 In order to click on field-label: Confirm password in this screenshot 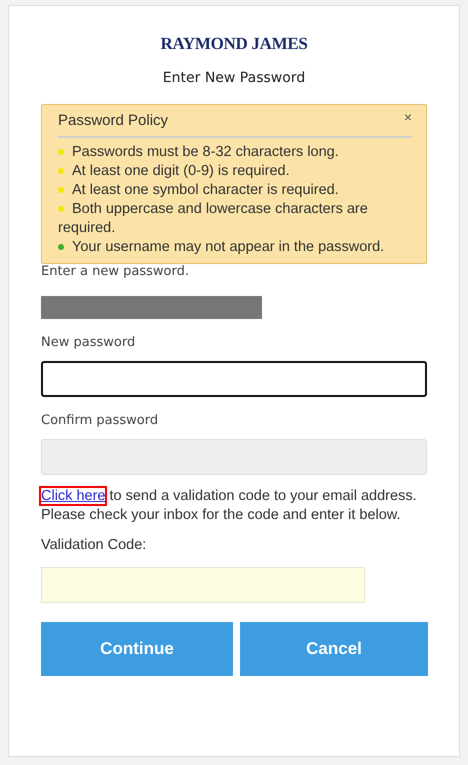, I will do `click(100, 420)`.